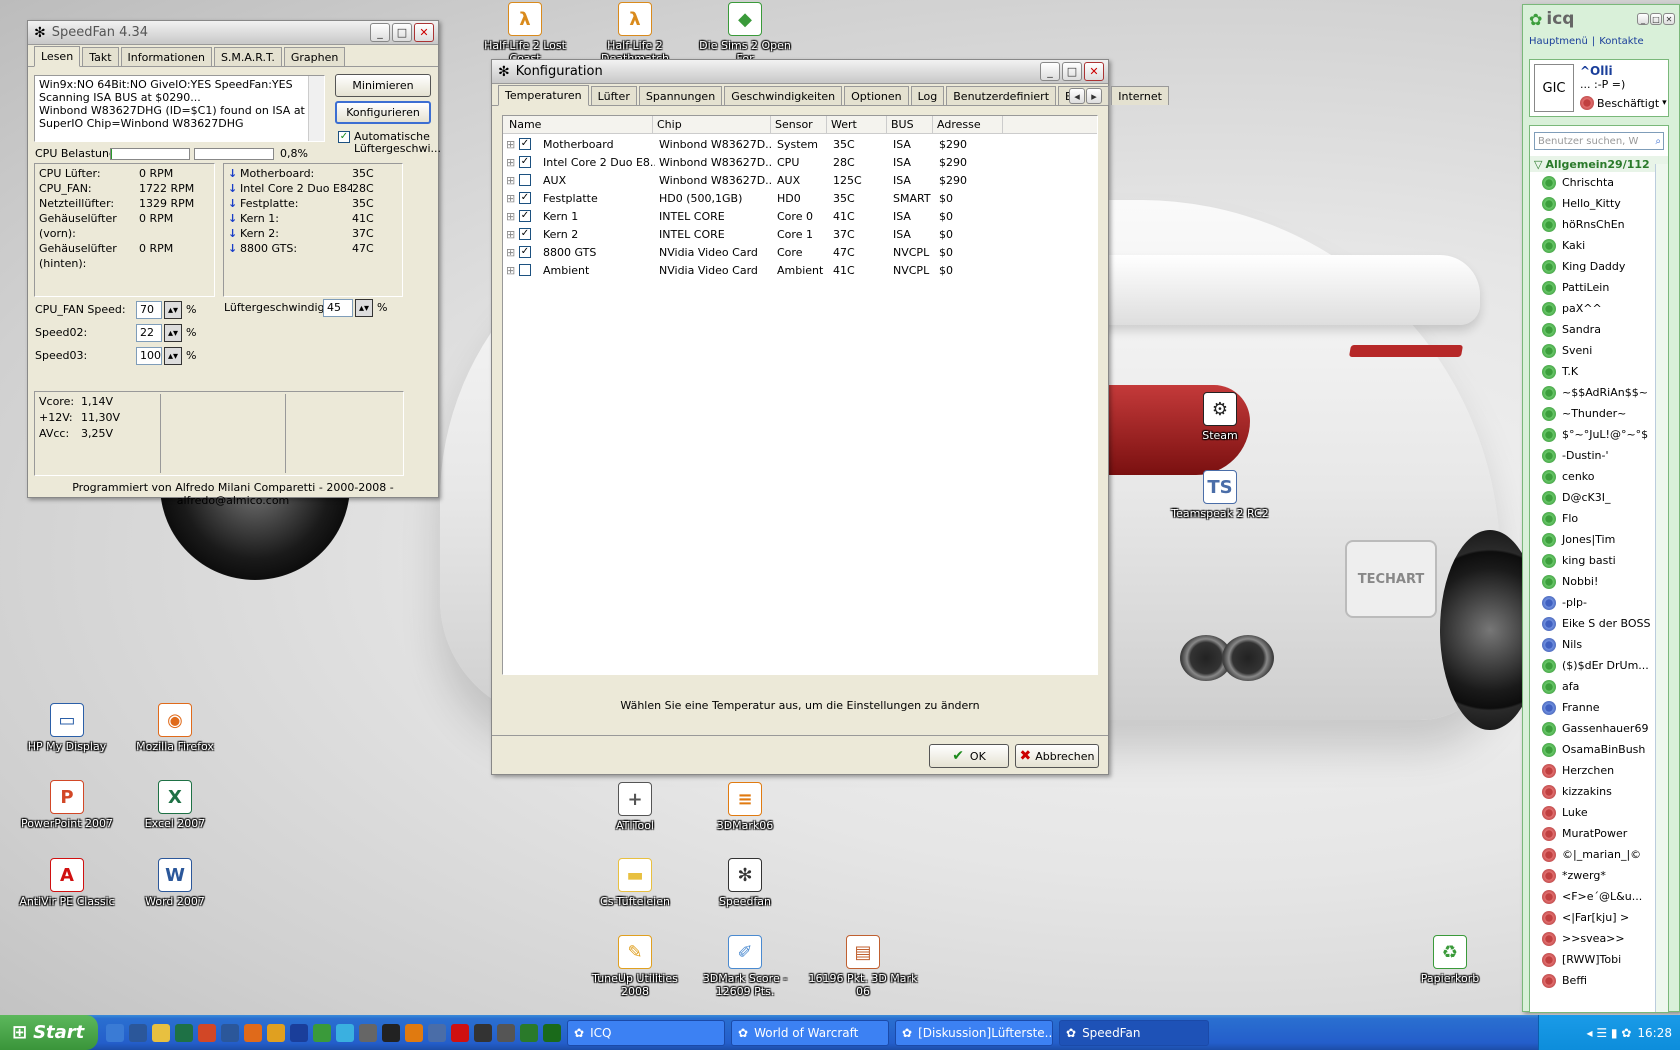 The image size is (1680, 1050). I want to click on desktop-icon: λHalf-Life 2 Lost Coast, so click(525, 33).